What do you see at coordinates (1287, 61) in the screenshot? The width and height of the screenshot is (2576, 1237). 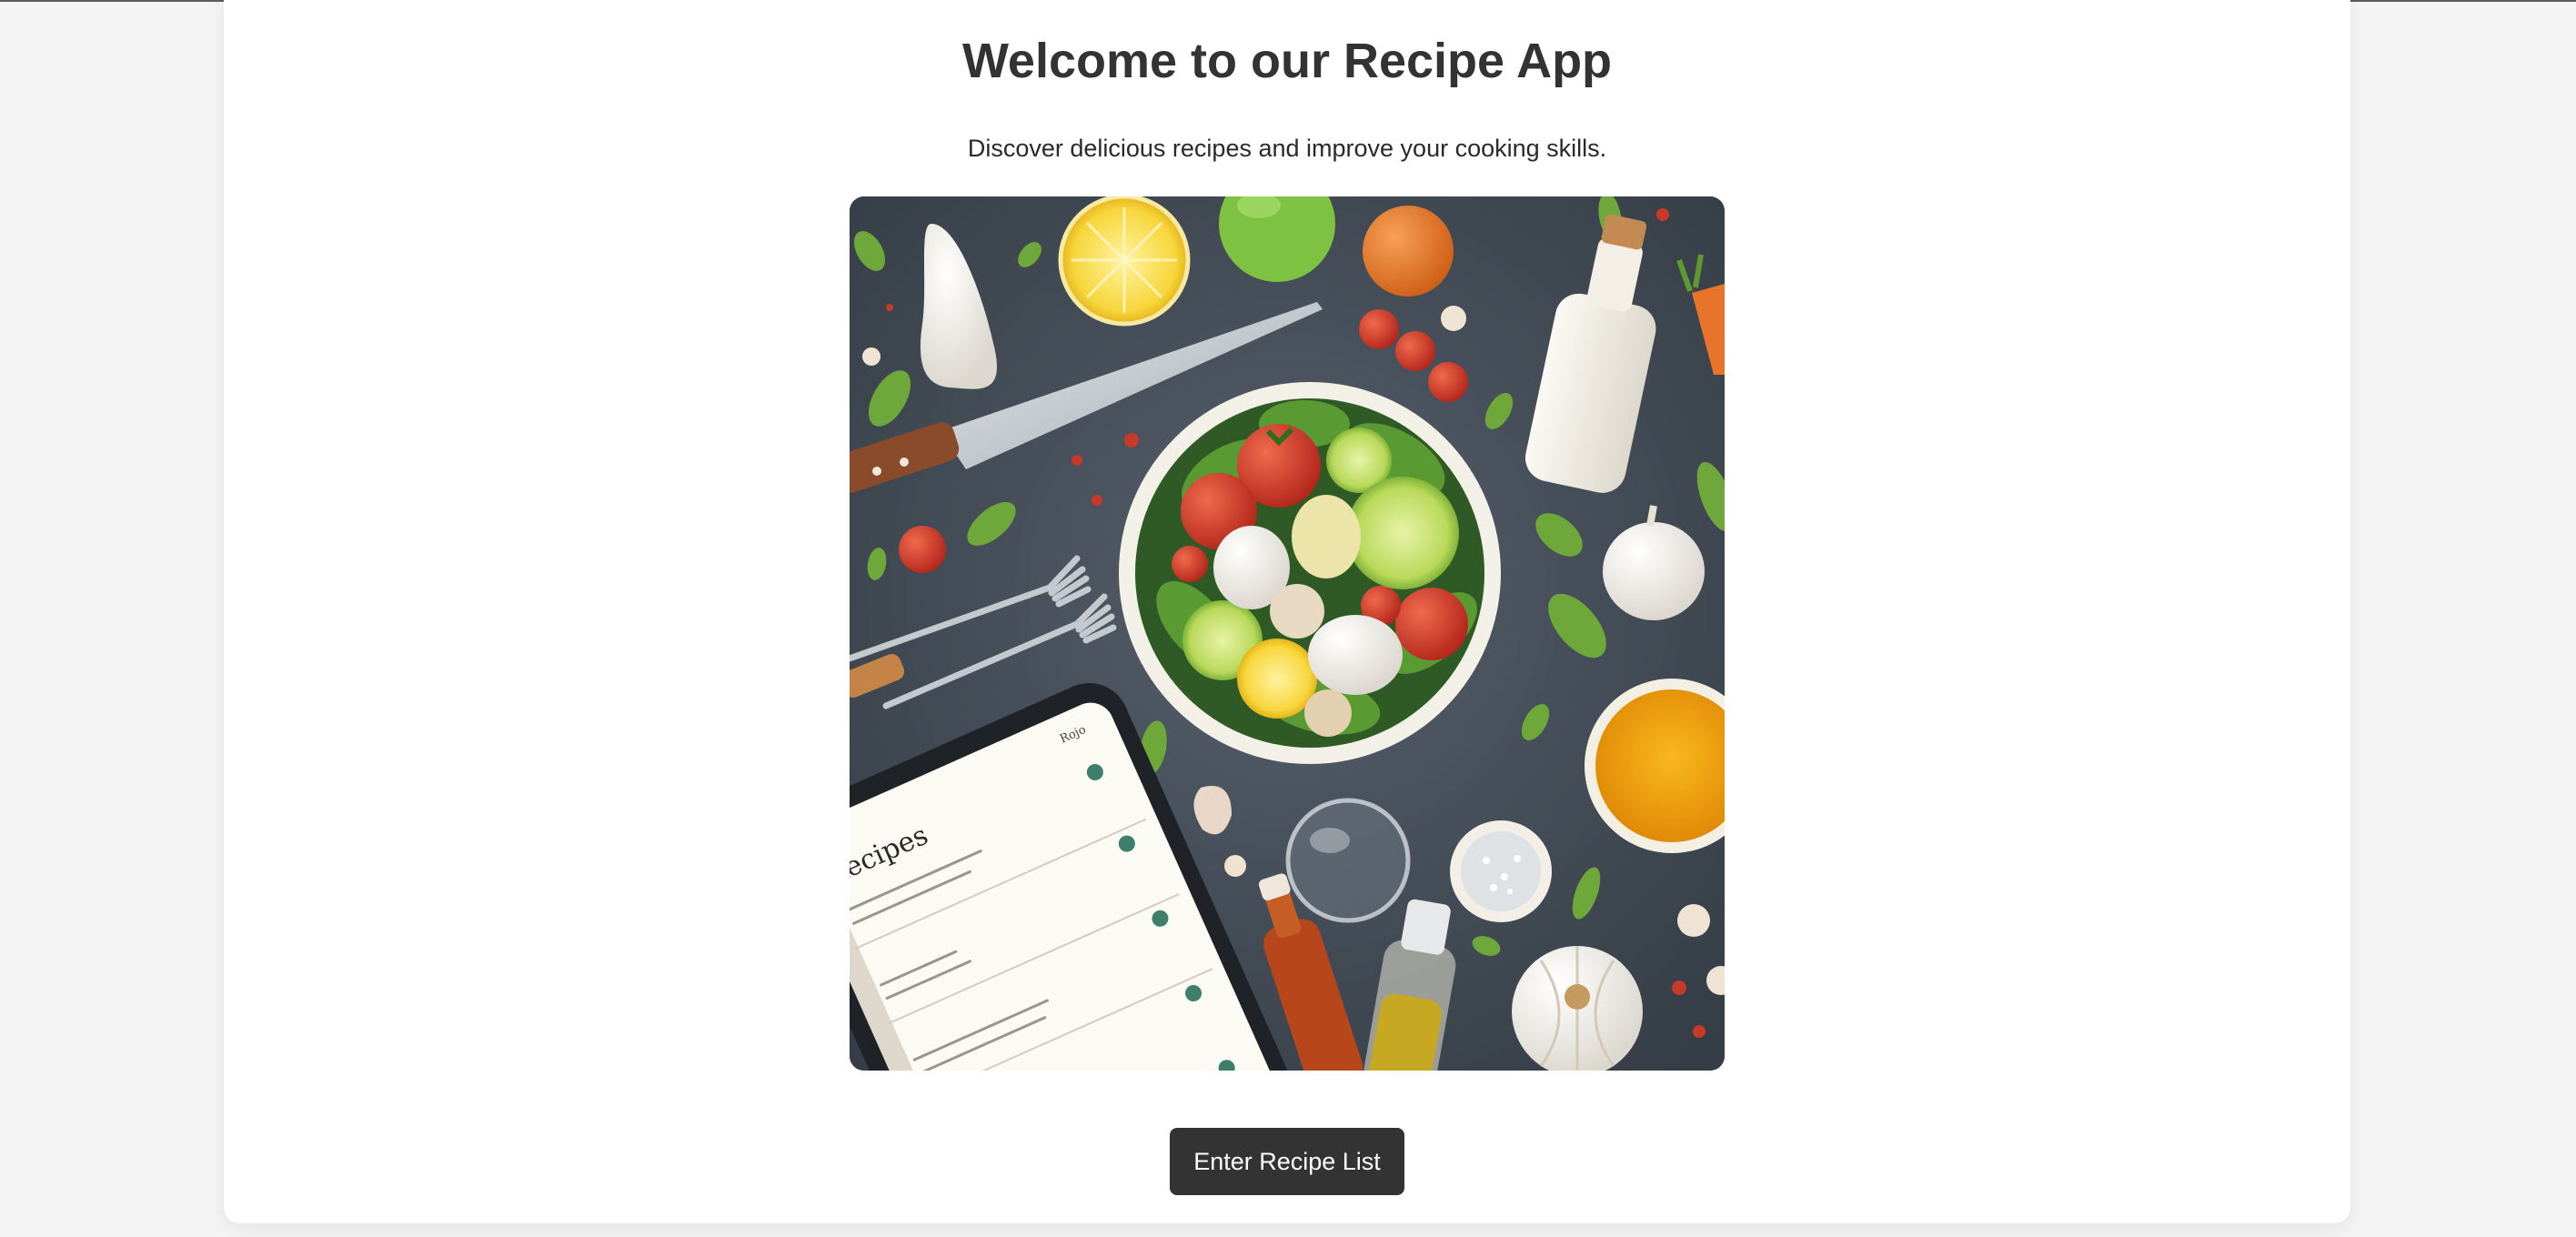 I see `page-title: Welcome to our Recipe App` at bounding box center [1287, 61].